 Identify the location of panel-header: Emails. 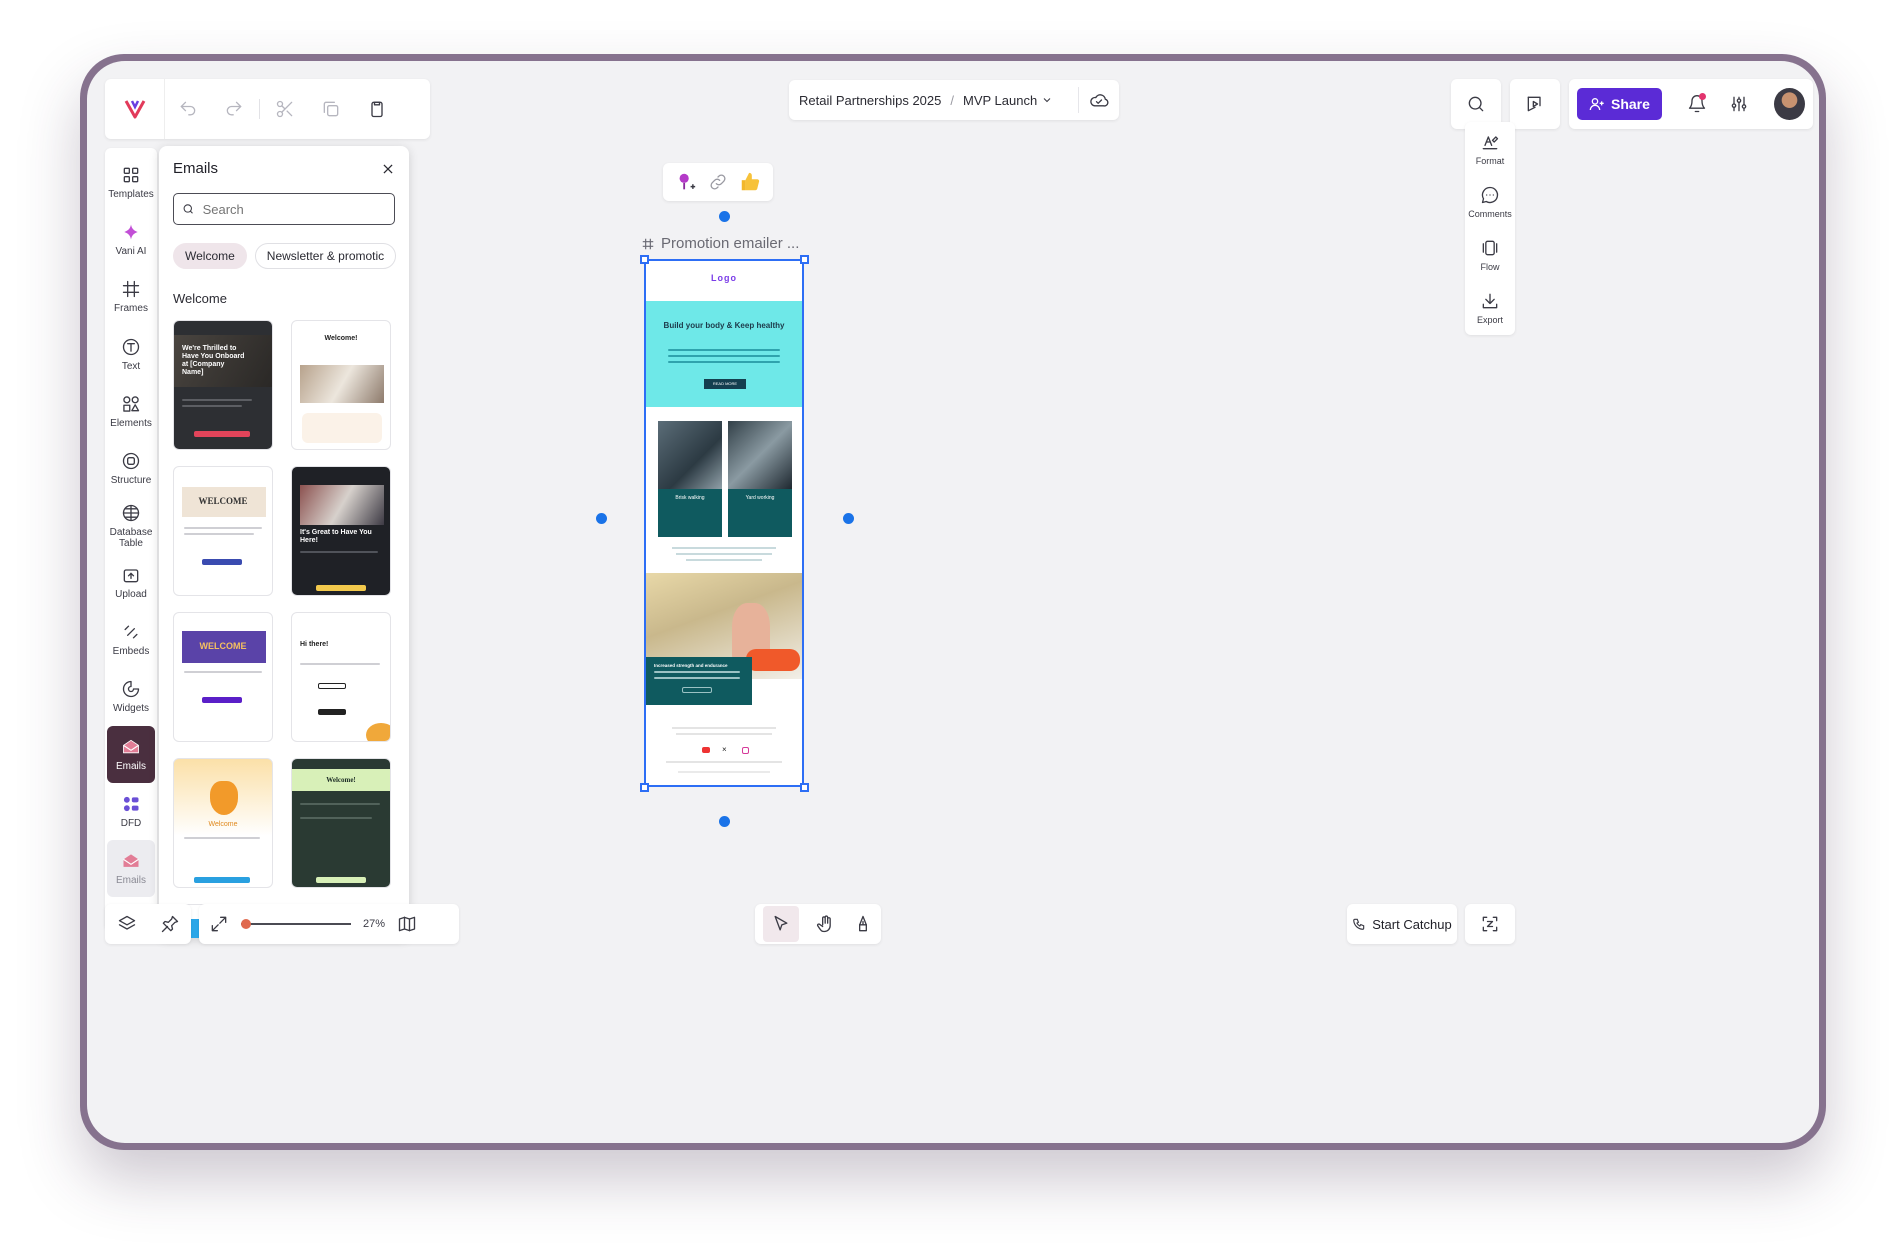
(284, 168).